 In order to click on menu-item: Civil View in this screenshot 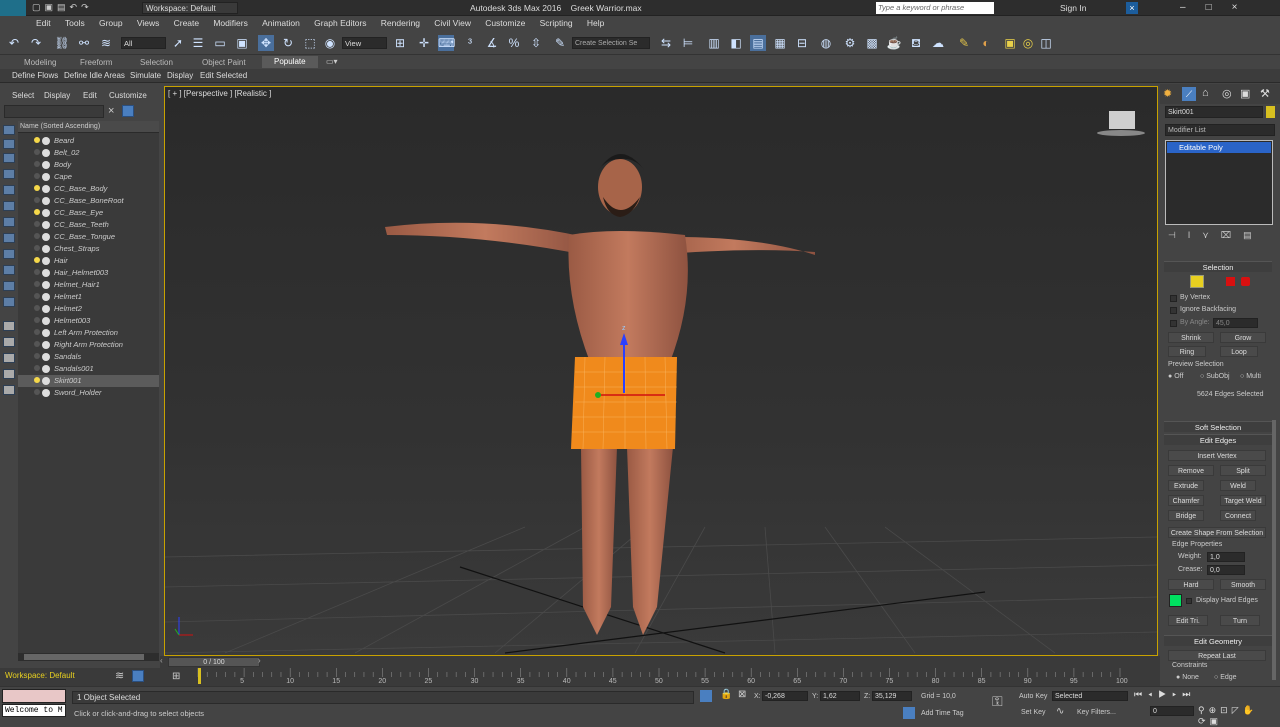, I will do `click(452, 23)`.